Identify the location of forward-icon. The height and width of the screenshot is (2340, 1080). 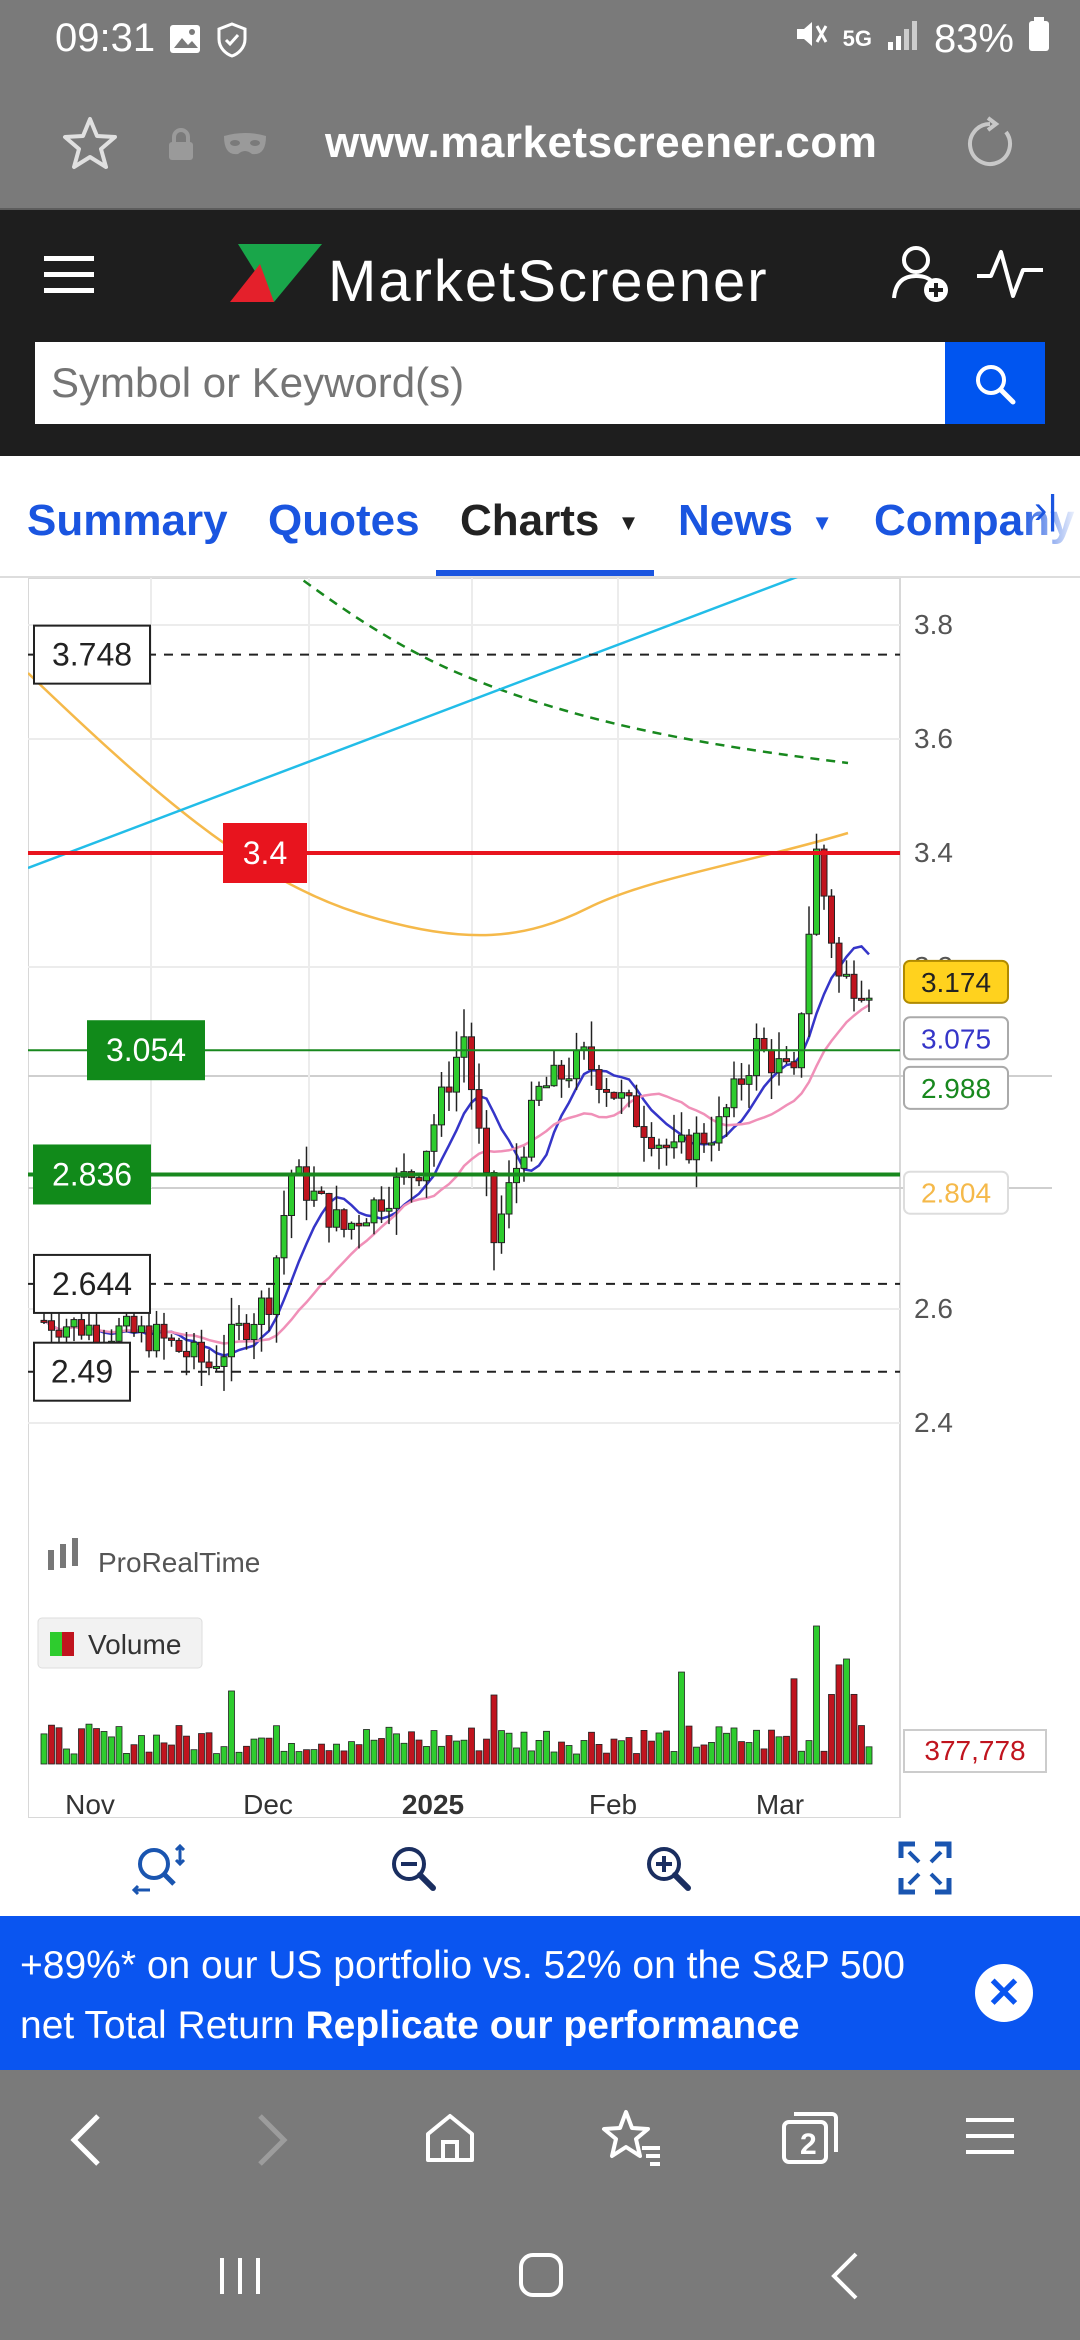
(272, 2142).